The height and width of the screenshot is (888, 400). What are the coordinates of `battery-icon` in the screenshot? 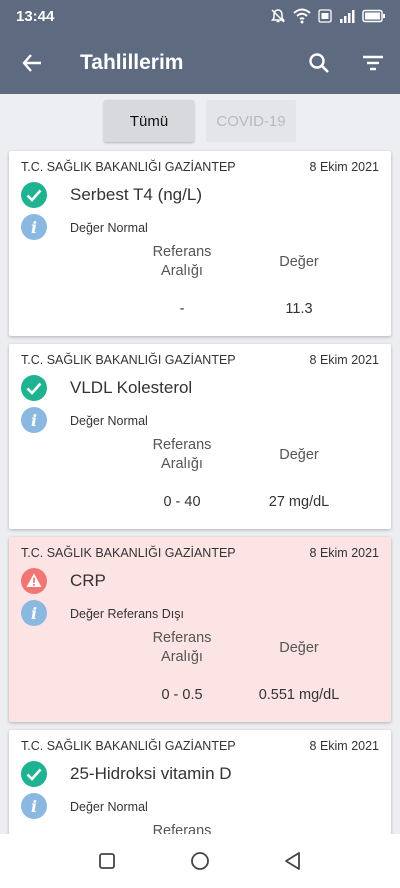 It's located at (373, 16).